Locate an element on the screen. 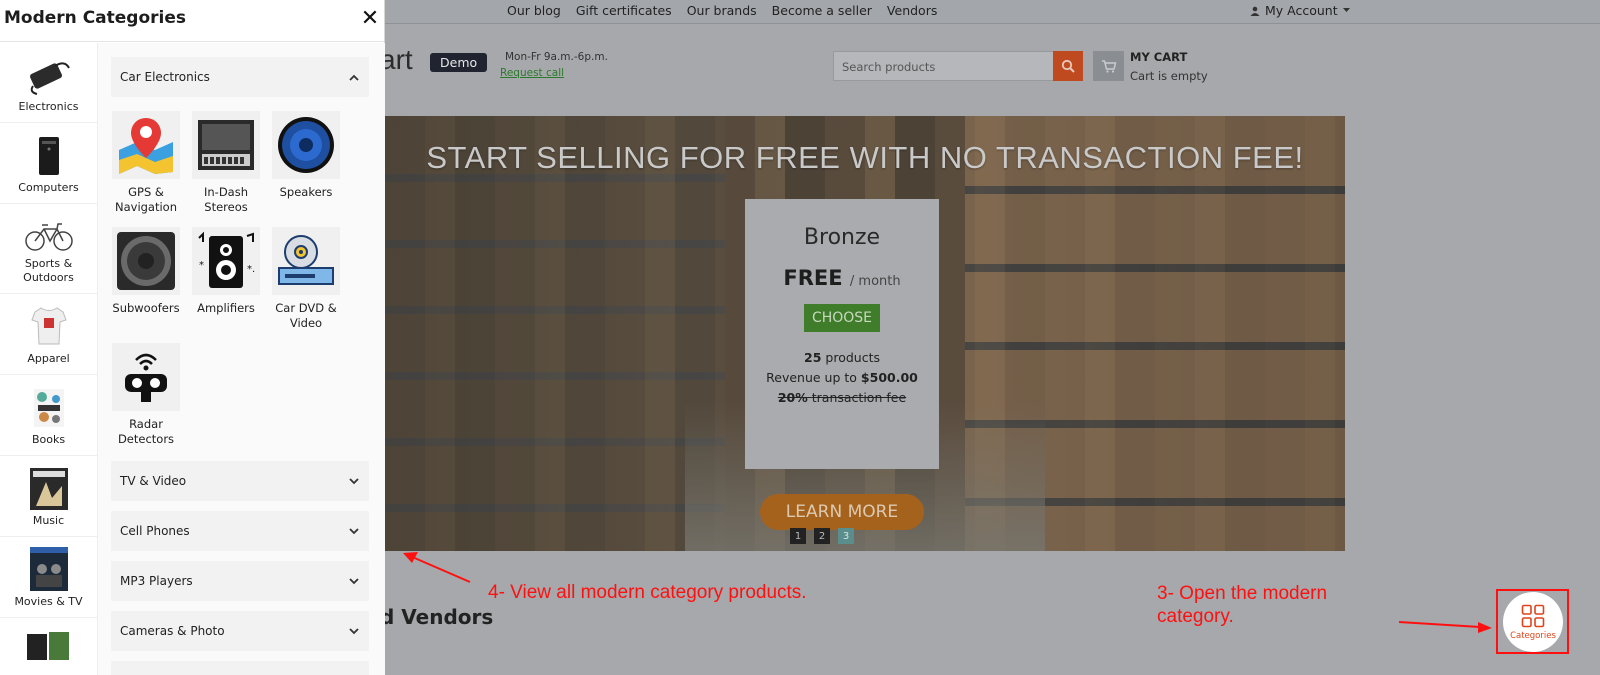 The width and height of the screenshot is (1600, 675). choose-plan-button: CHOOSE is located at coordinates (842, 318).